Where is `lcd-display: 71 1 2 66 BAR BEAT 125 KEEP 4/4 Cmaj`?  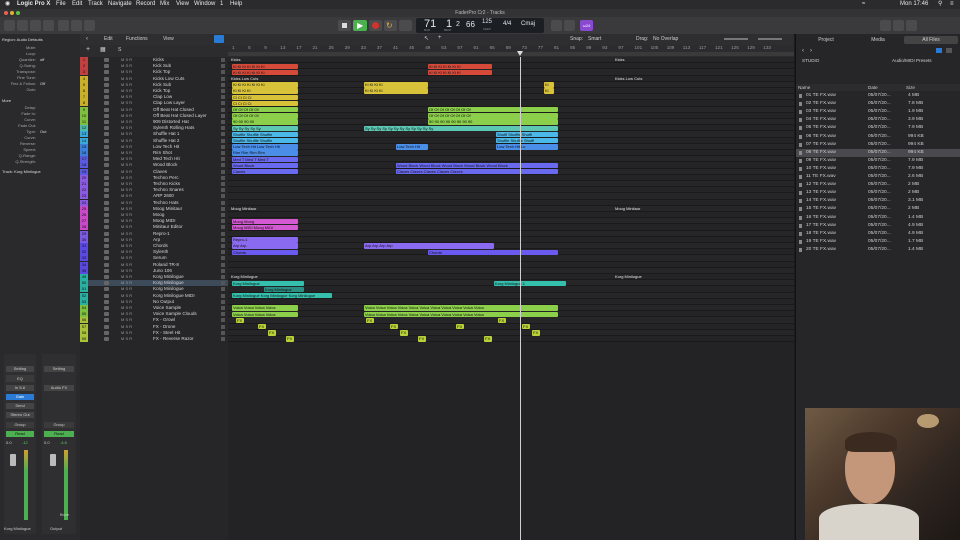
lcd-display: 71 1 2 66 BAR BEAT 125 KEEP 4/4 Cmaj is located at coordinates (480, 25).